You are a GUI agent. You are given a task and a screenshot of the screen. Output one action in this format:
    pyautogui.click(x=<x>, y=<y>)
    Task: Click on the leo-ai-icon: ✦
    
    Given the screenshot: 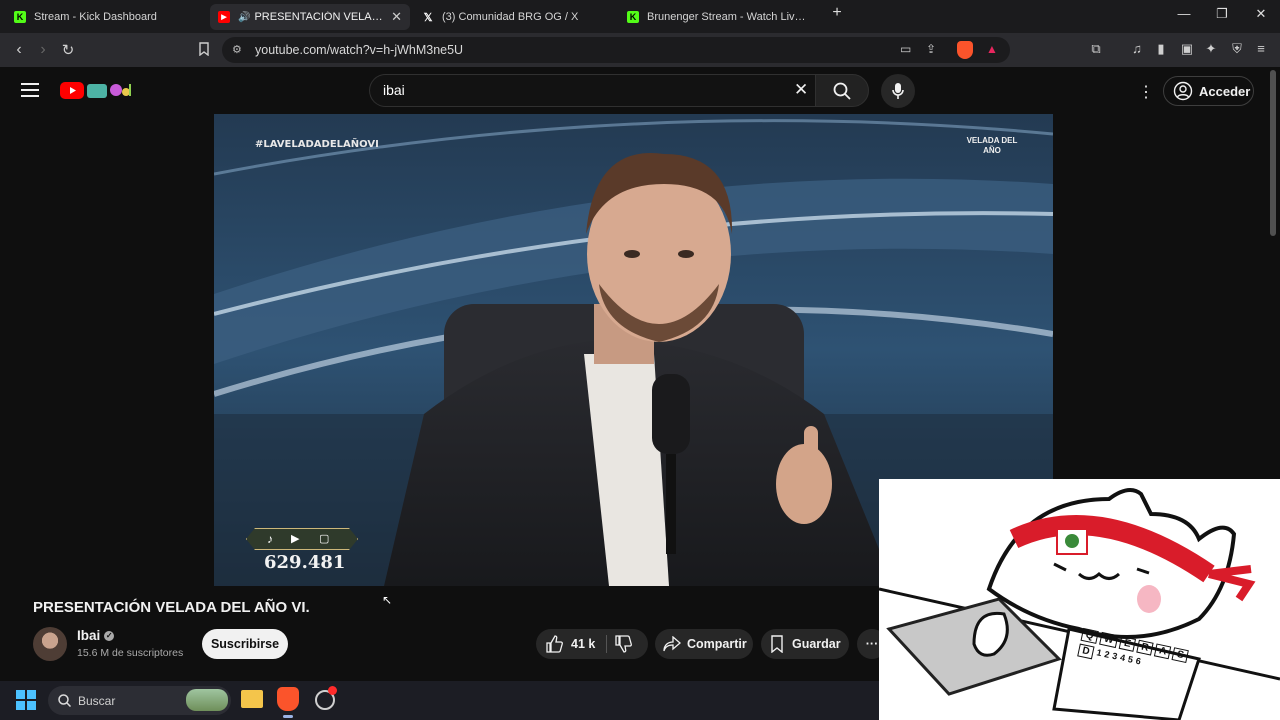 What is the action you would take?
    pyautogui.click(x=1211, y=49)
    